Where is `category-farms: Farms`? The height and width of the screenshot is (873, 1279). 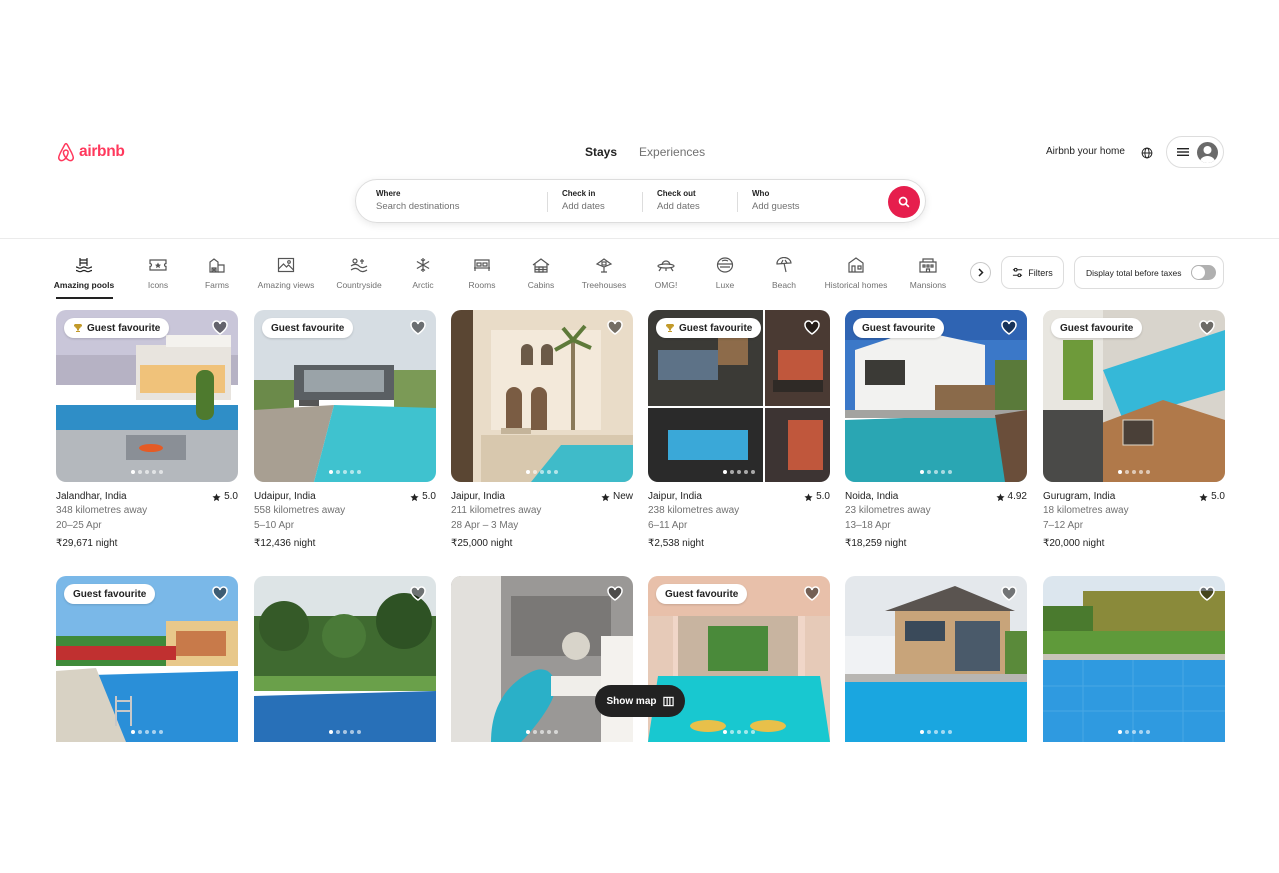
category-farms: Farms is located at coordinates (217, 273).